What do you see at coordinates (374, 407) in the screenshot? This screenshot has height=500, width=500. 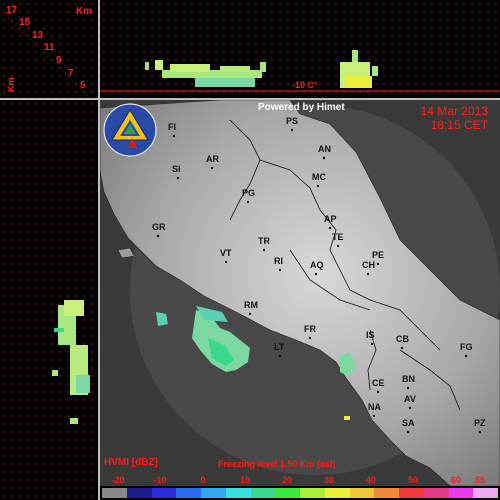 I see `province-label-na: NA` at bounding box center [374, 407].